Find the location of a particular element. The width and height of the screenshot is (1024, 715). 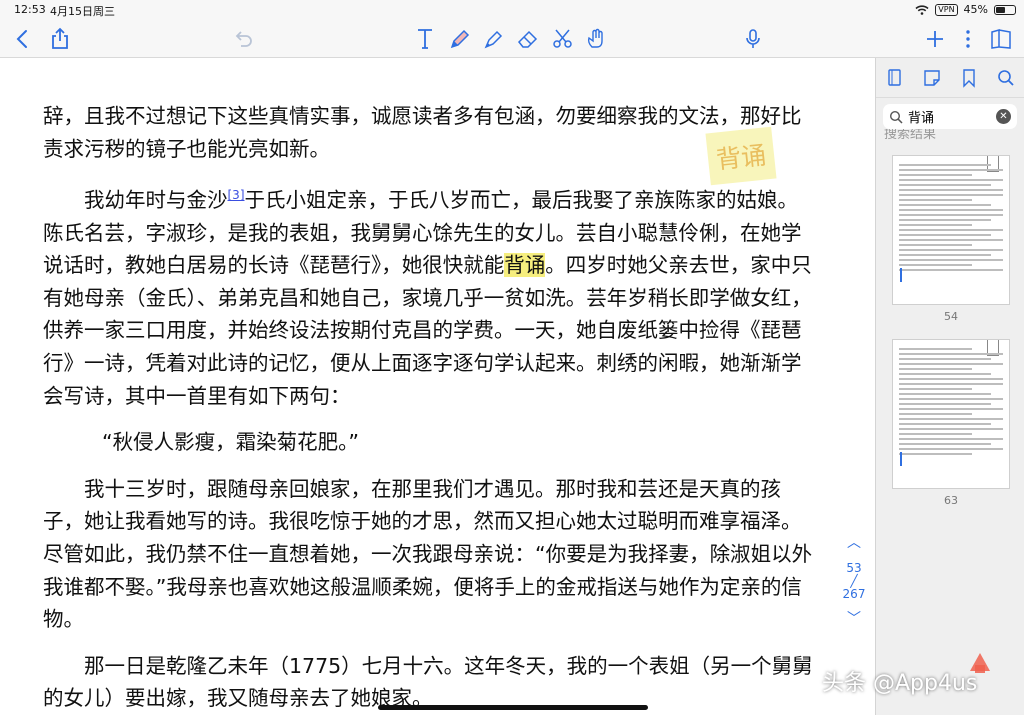

handwritten-annotation: 背诵 is located at coordinates (741, 156).